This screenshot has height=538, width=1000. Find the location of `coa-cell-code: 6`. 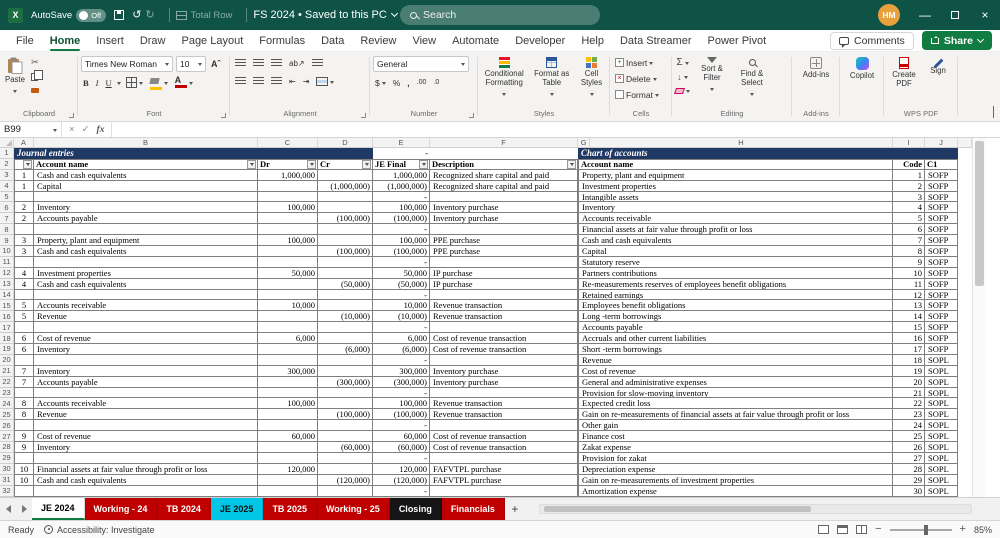

coa-cell-code: 6 is located at coordinates (909, 230).